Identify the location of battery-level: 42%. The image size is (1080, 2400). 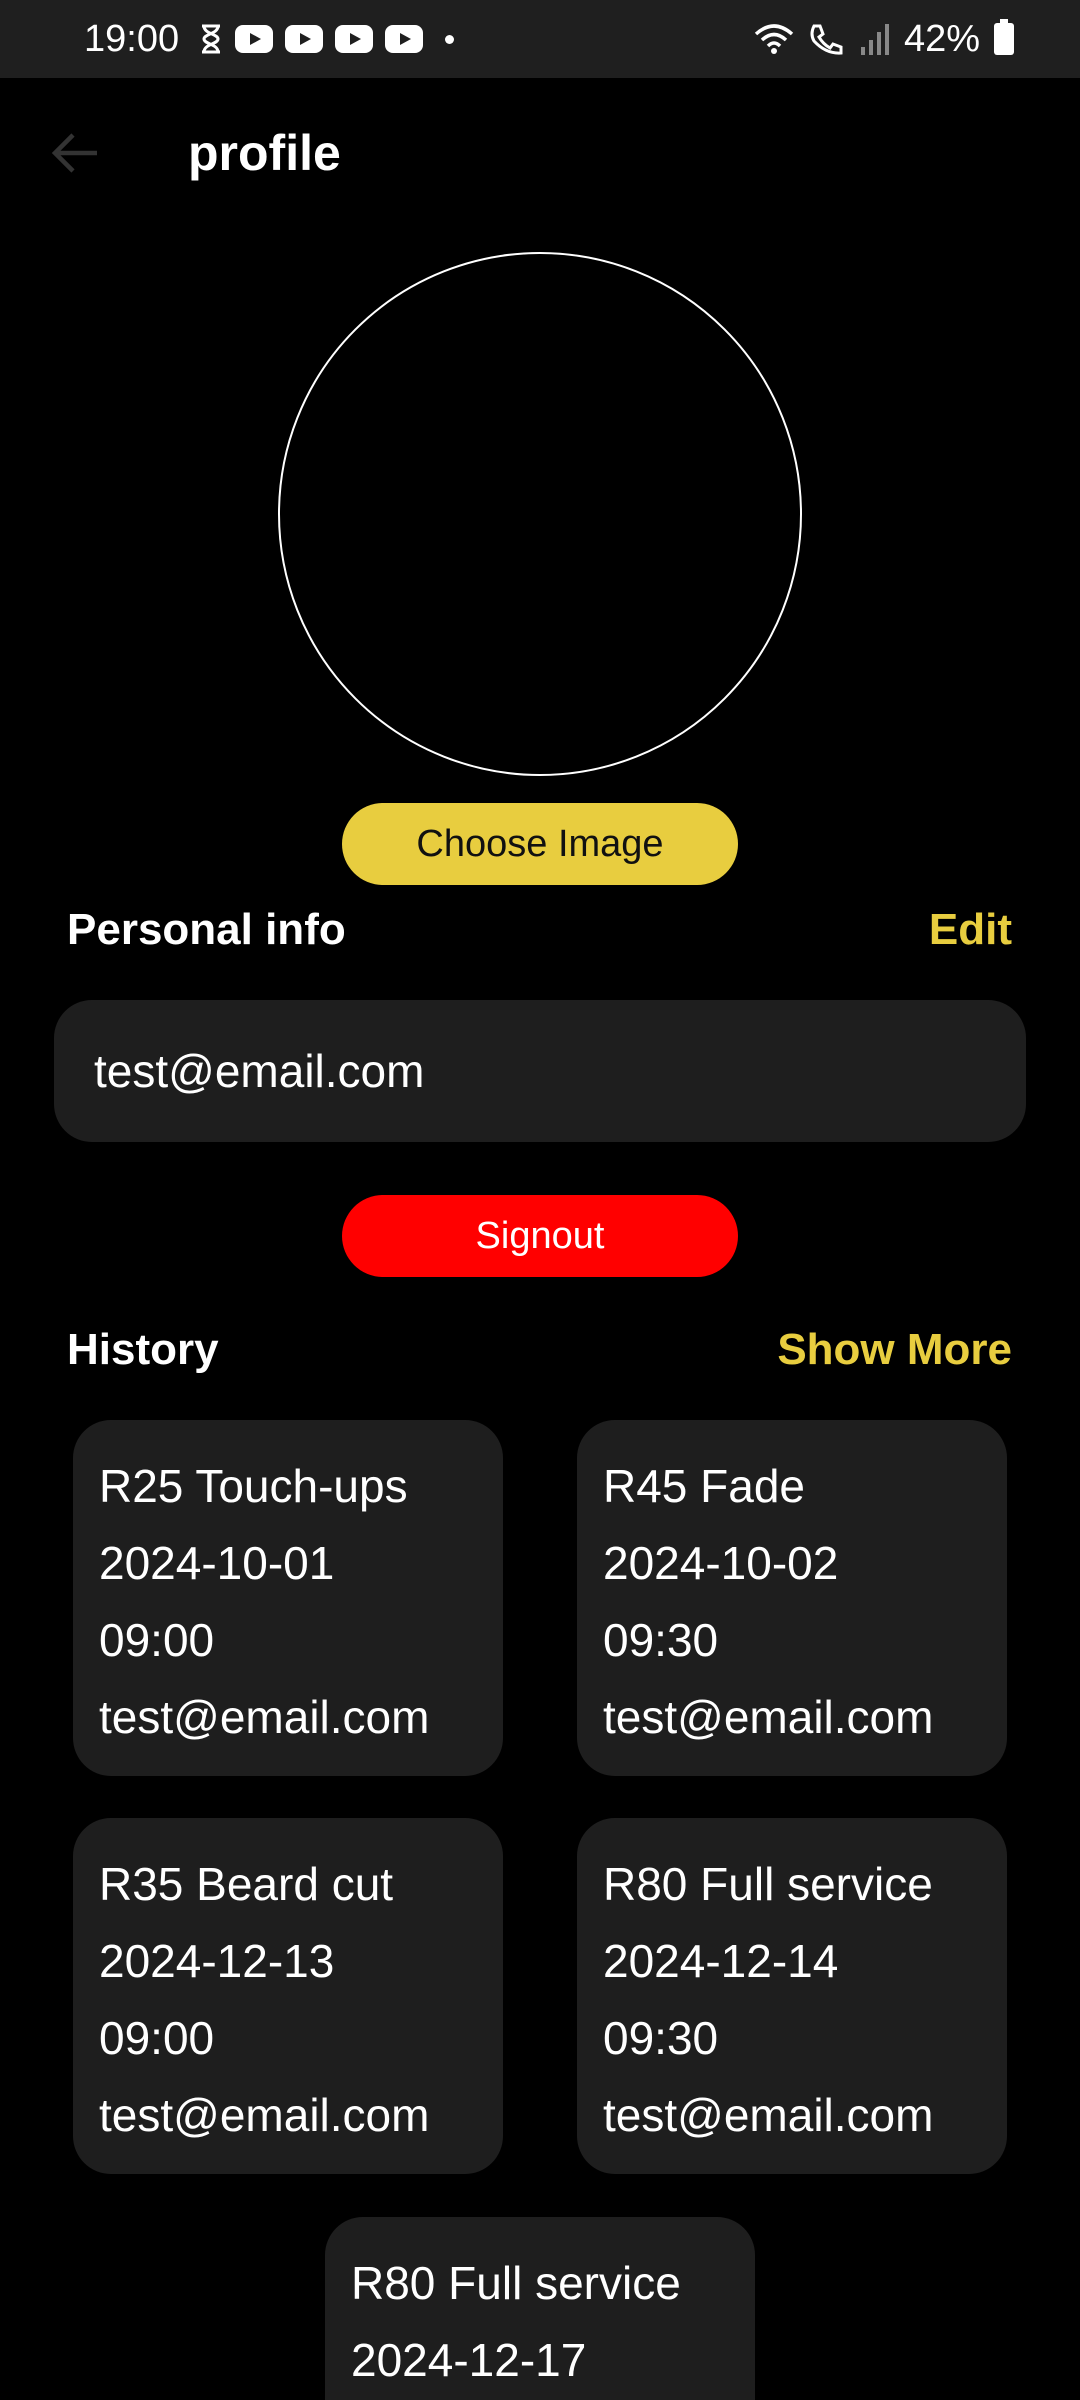
(941, 38).